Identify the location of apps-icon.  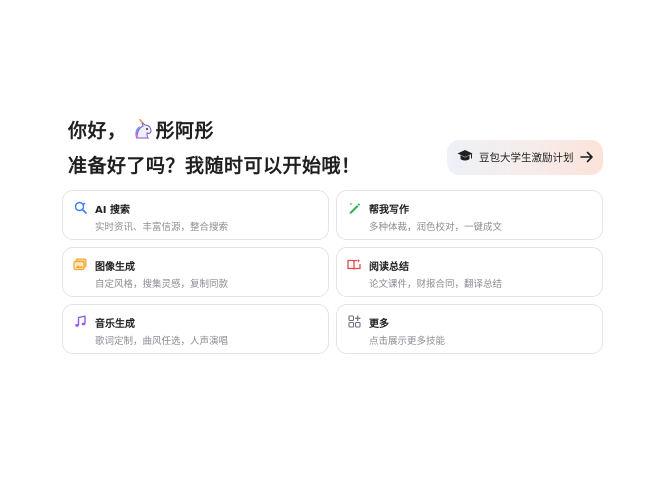
(354, 321).